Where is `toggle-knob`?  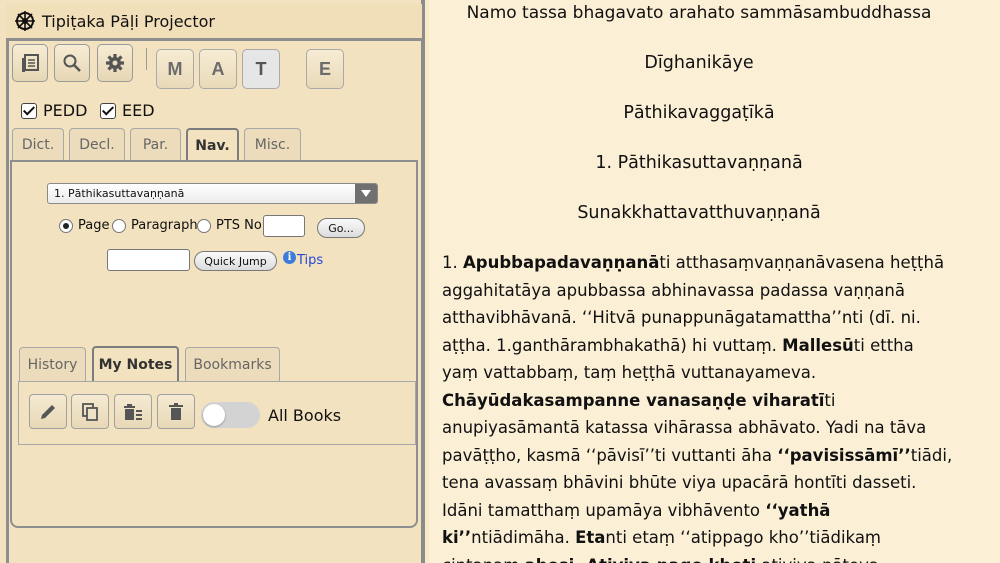 toggle-knob is located at coordinates (214, 415).